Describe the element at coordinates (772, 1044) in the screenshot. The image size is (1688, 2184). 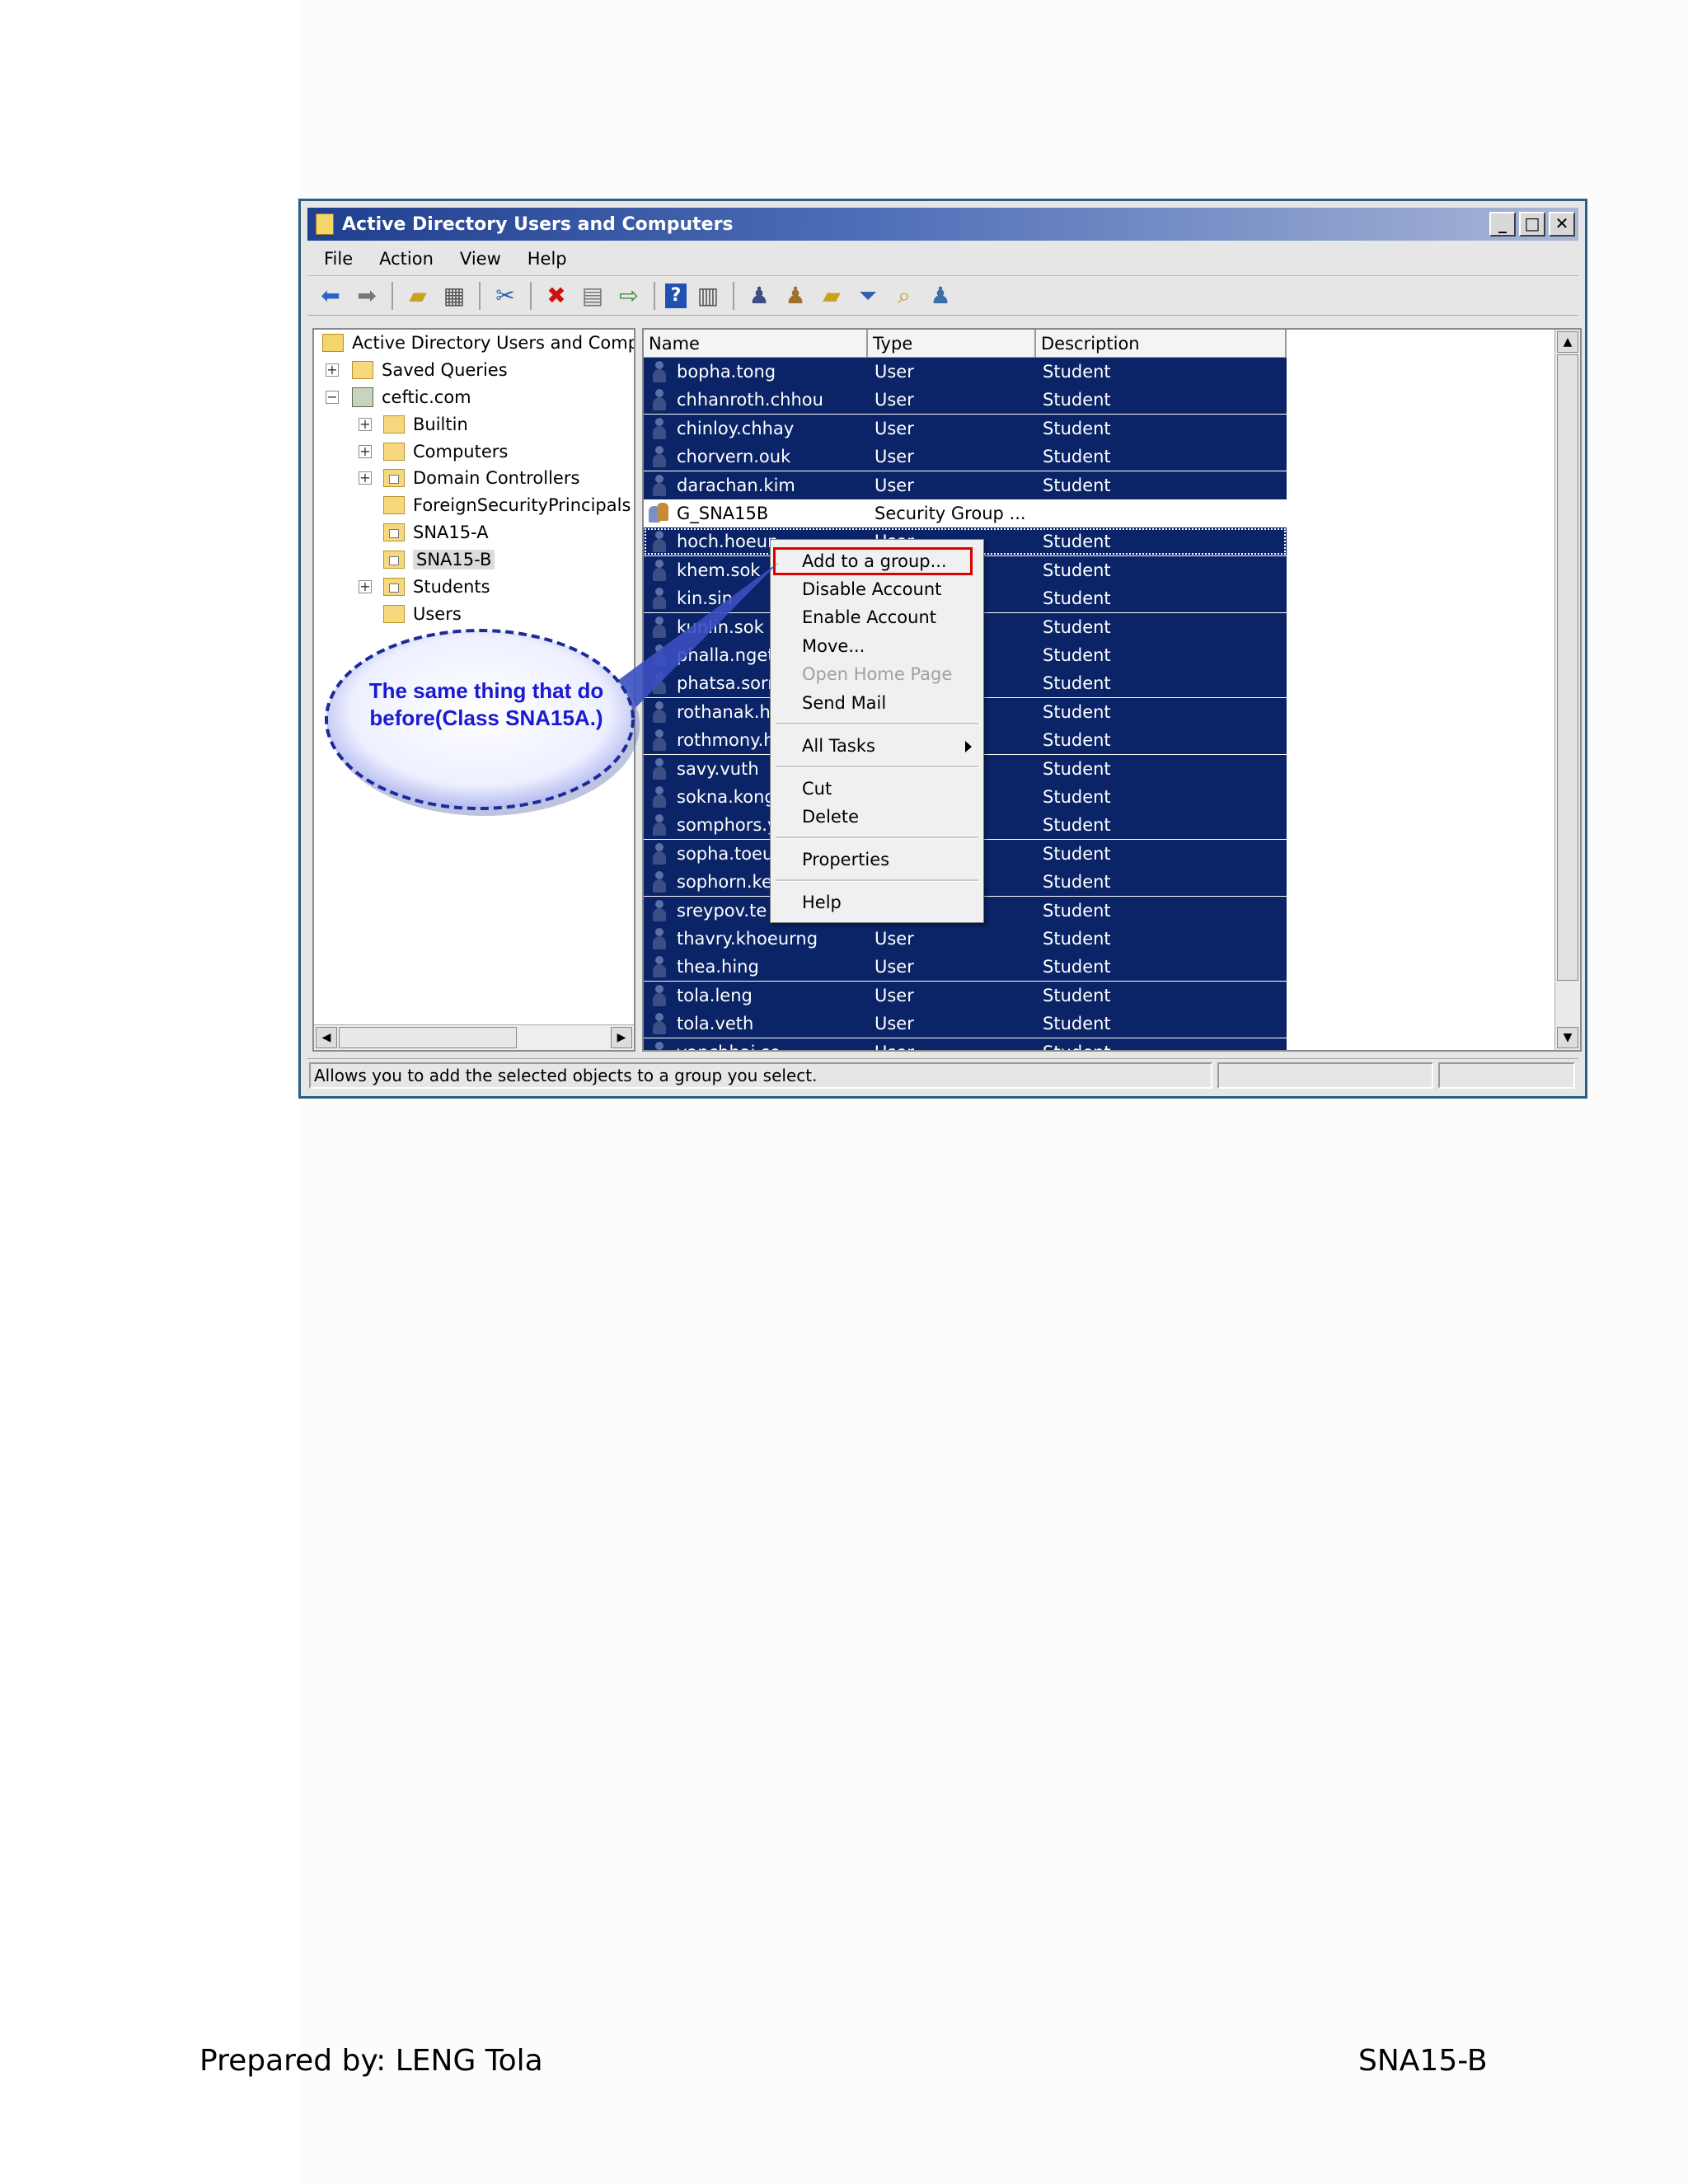
I see `cell-name: vanchhai.so` at that location.